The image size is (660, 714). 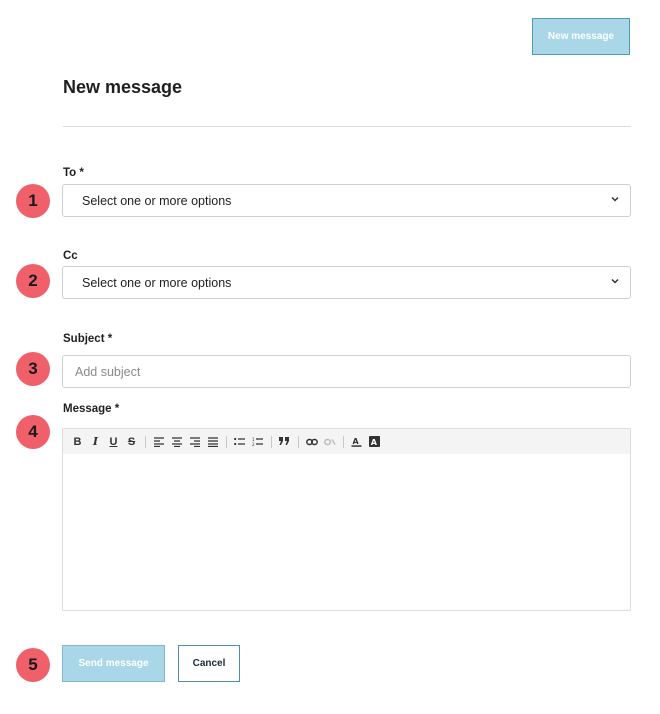 I want to click on editor-toolbar: B I U S 12 A A, so click(x=346, y=441).